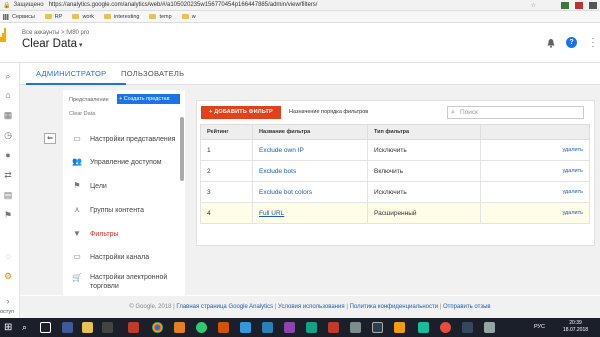 This screenshot has width=600, height=337. I want to click on channel-icon: ▭, so click(77, 256).